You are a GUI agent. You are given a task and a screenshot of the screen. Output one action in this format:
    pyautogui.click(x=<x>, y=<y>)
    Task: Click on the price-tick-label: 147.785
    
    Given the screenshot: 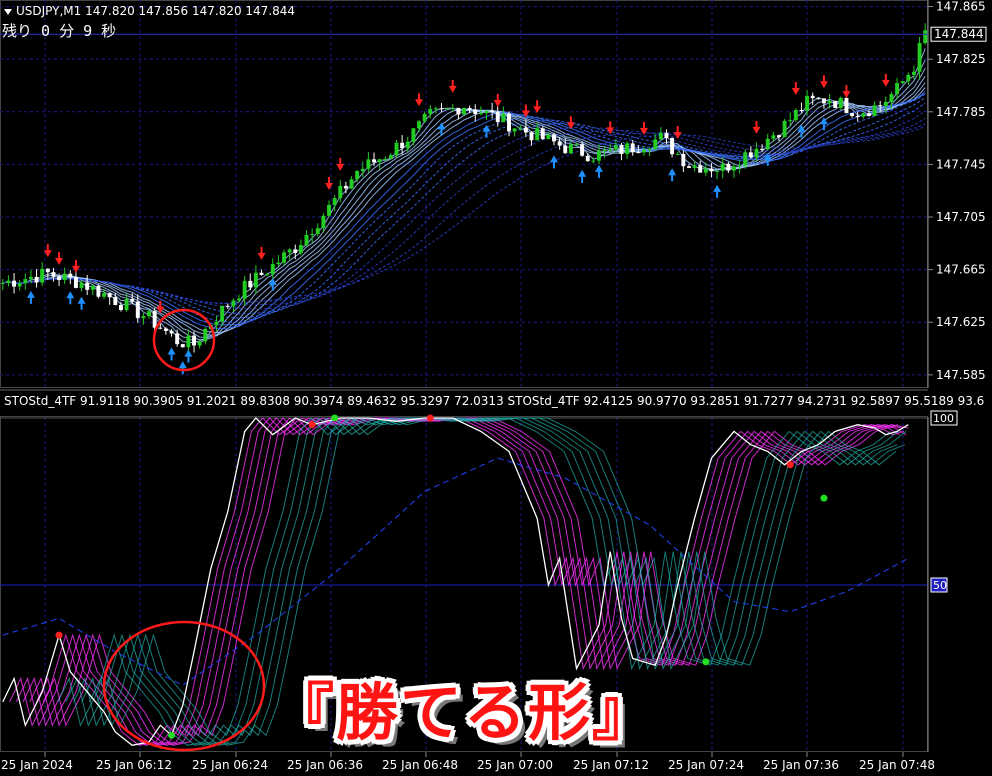 What is the action you would take?
    pyautogui.click(x=961, y=112)
    